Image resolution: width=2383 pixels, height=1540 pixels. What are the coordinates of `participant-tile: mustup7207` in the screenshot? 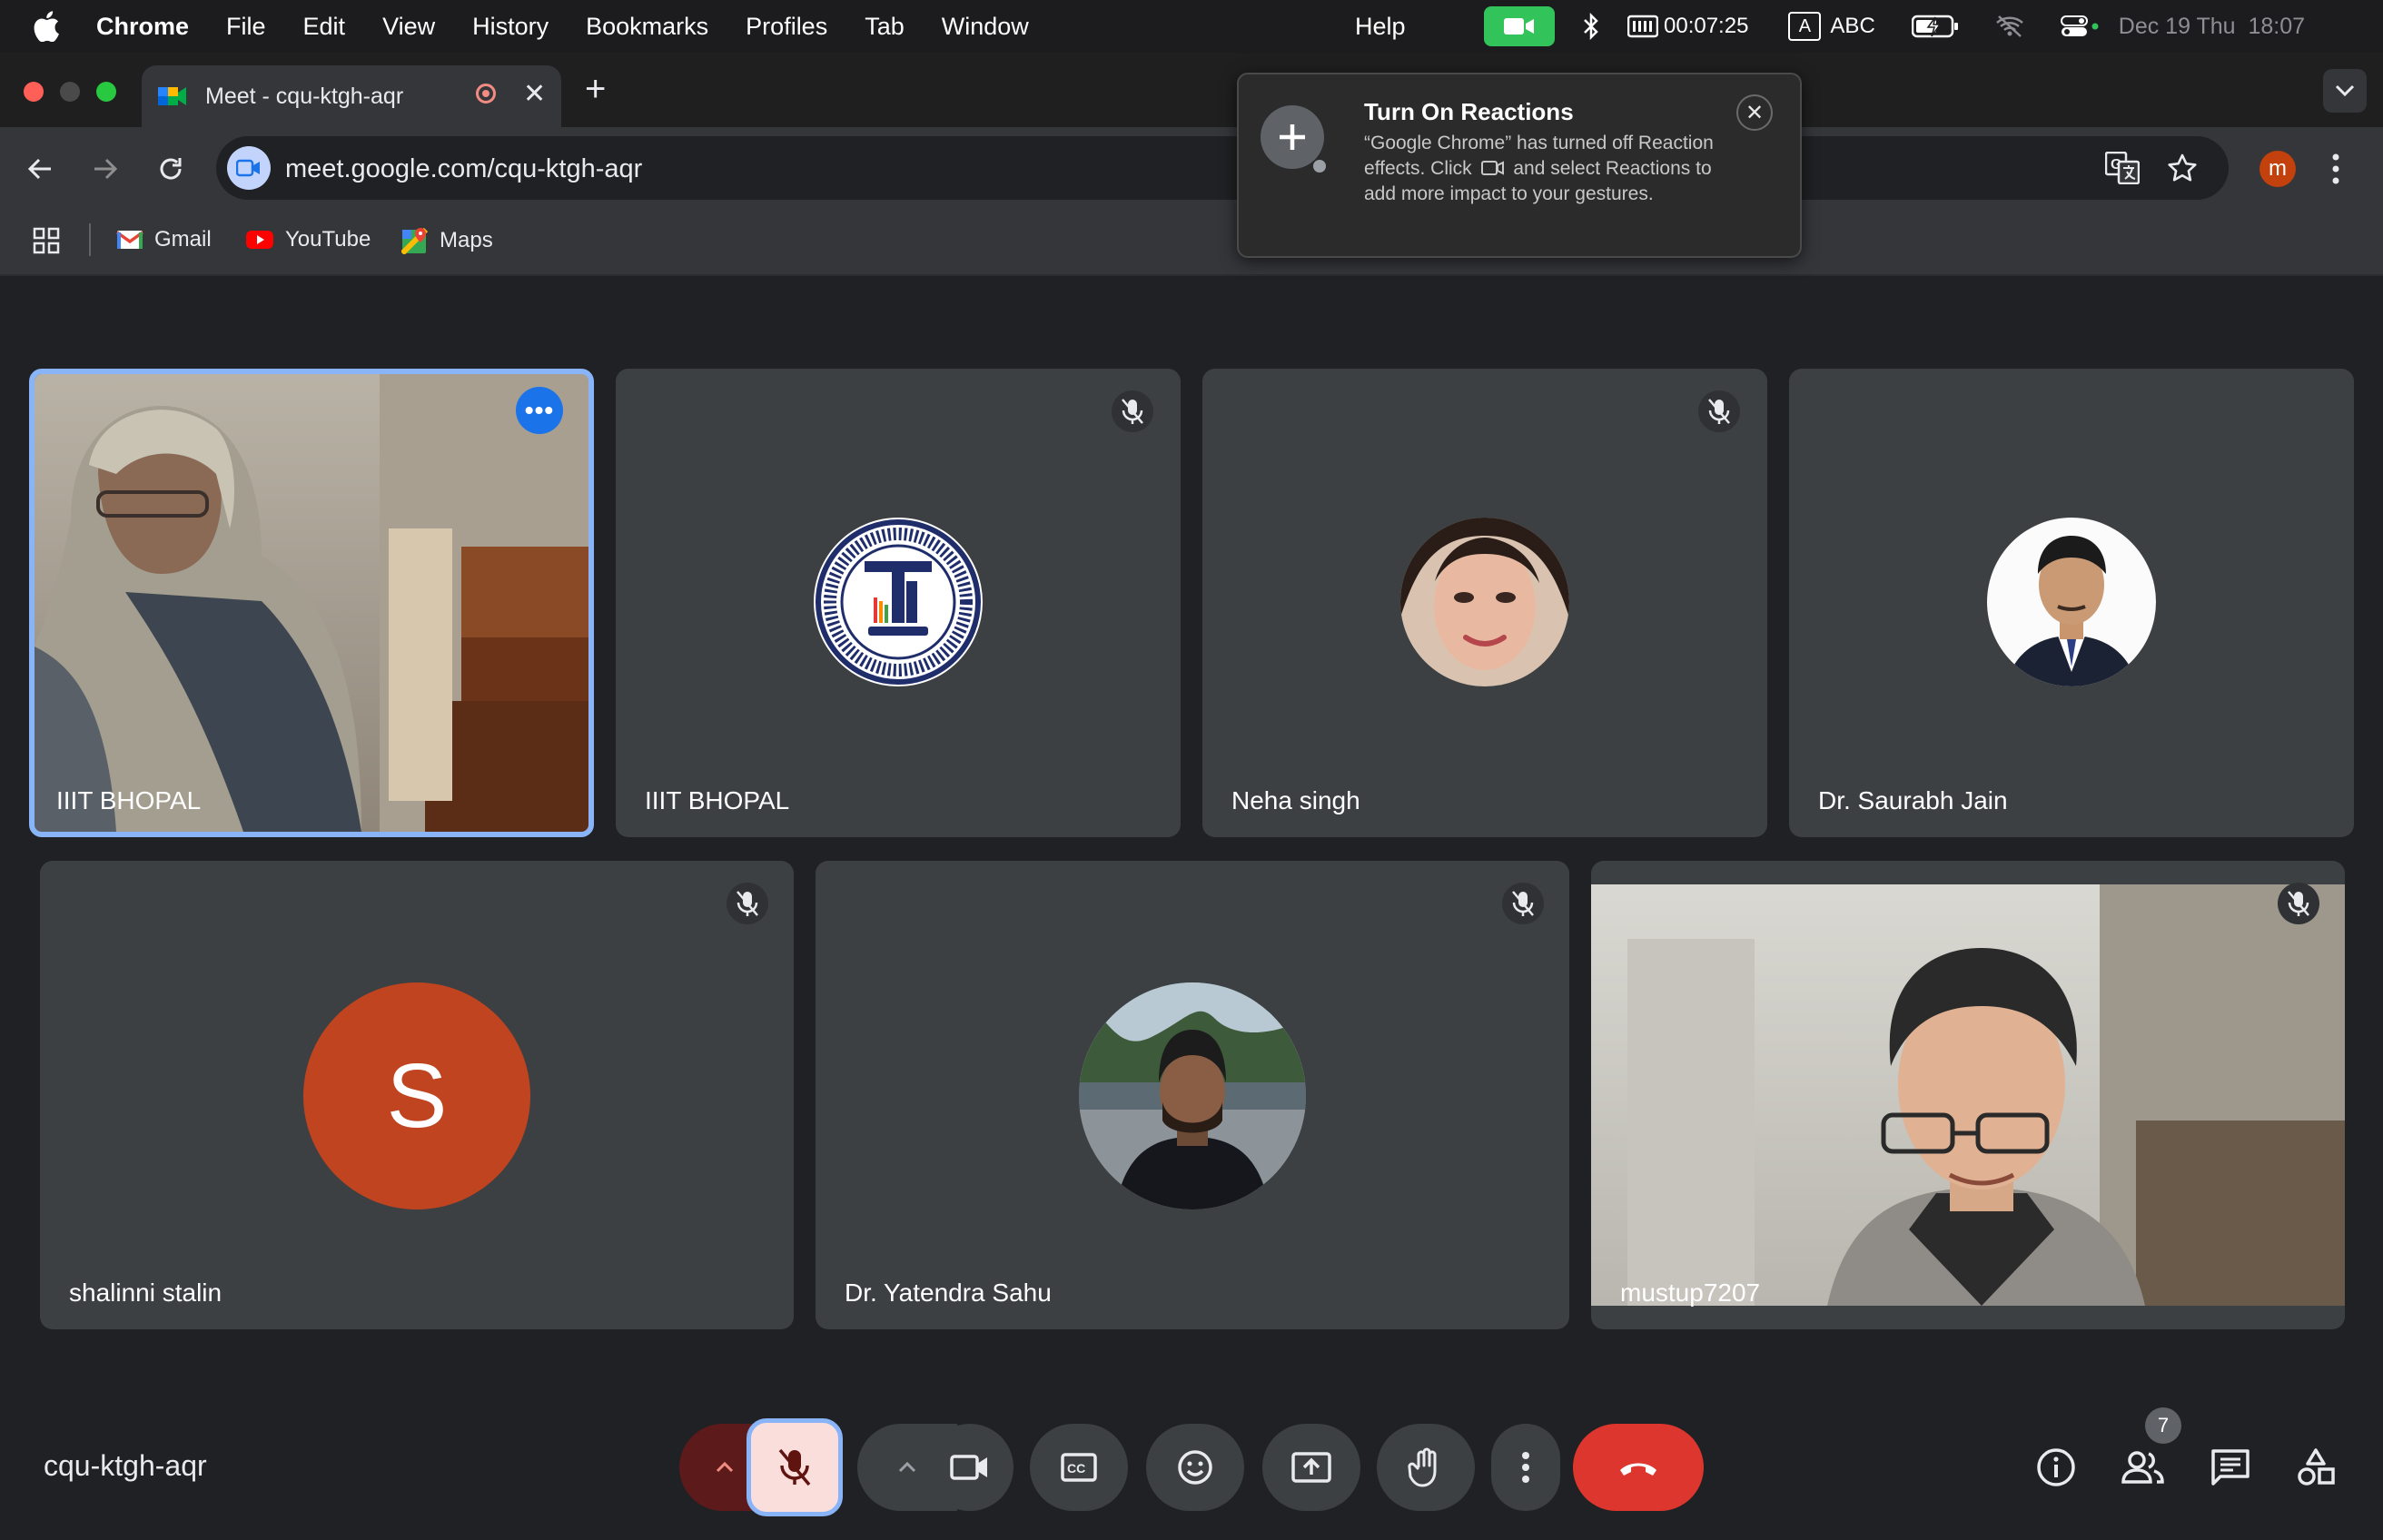 It's located at (1968, 1095).